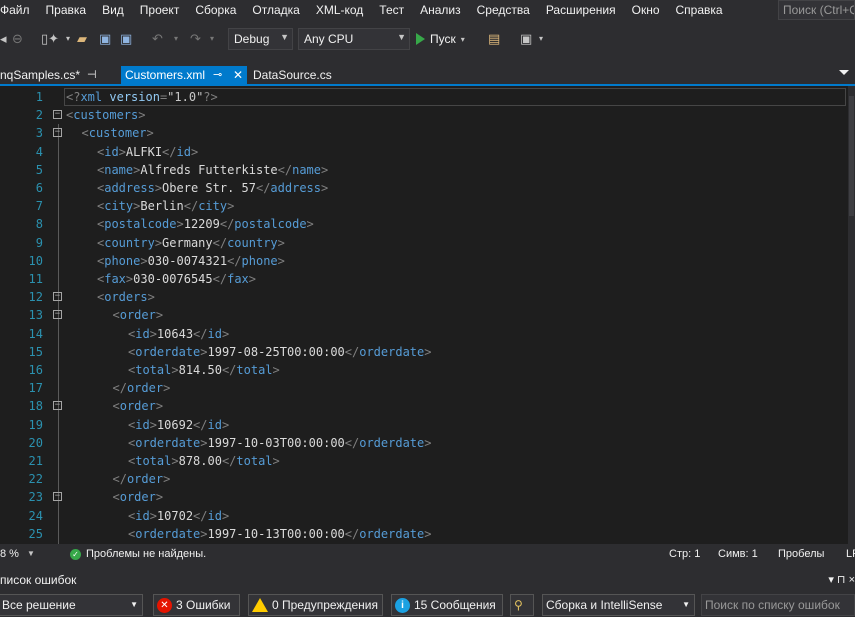  I want to click on panel-controls: ▾ ⊓ ×, so click(841, 580).